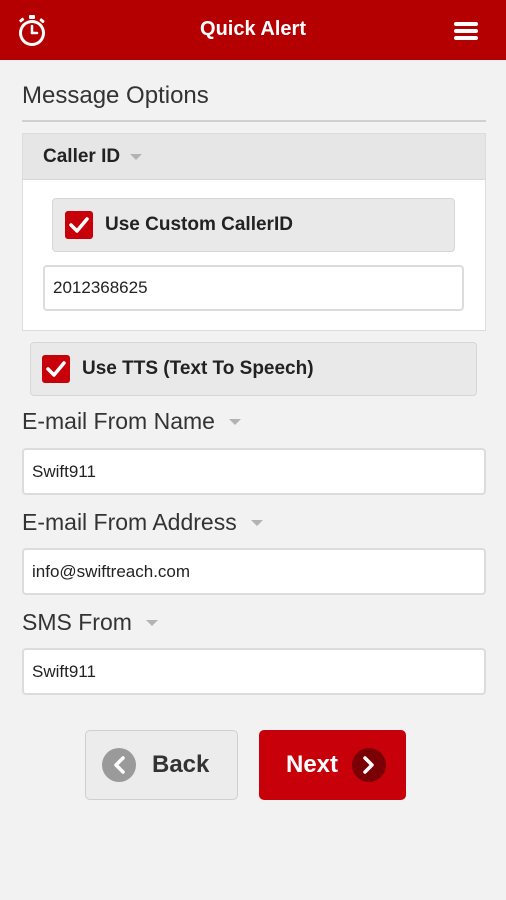 This screenshot has height=900, width=506. Describe the element at coordinates (119, 765) in the screenshot. I see `chevron-left-icon` at that location.